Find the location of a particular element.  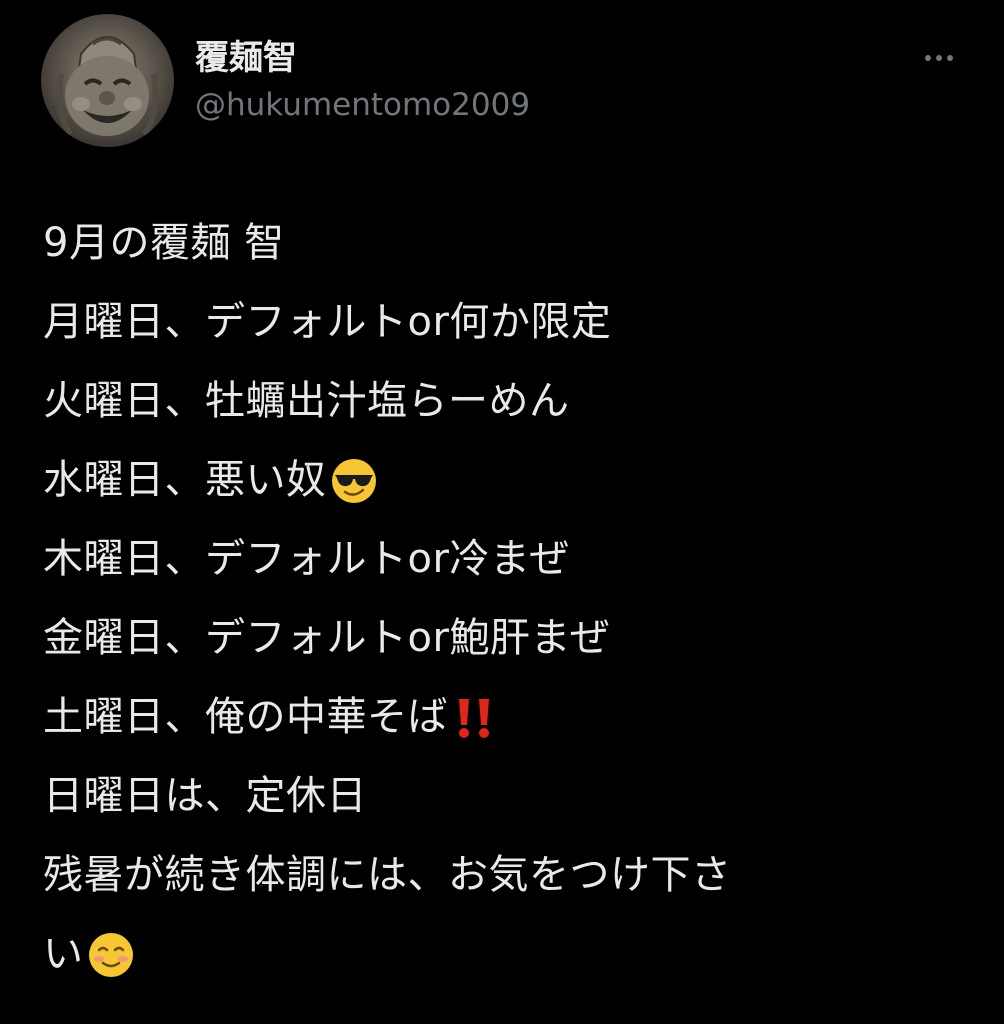

more-options-button is located at coordinates (939, 58).